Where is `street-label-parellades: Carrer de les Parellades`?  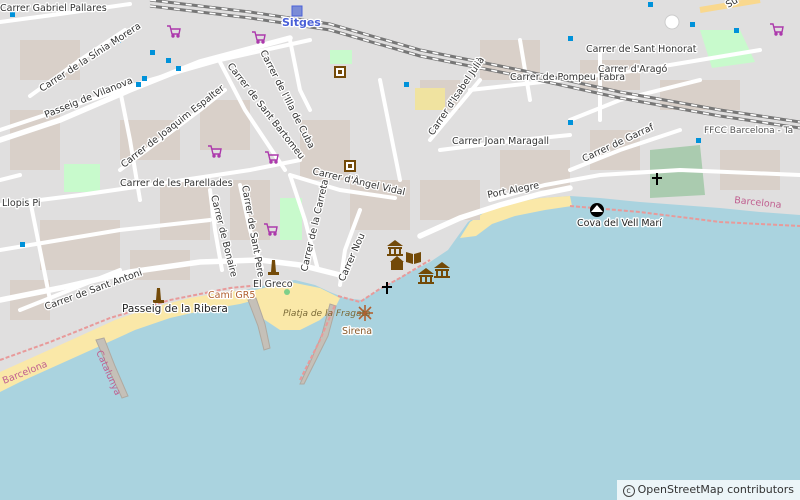
street-label-parellades: Carrer de les Parellades is located at coordinates (176, 183).